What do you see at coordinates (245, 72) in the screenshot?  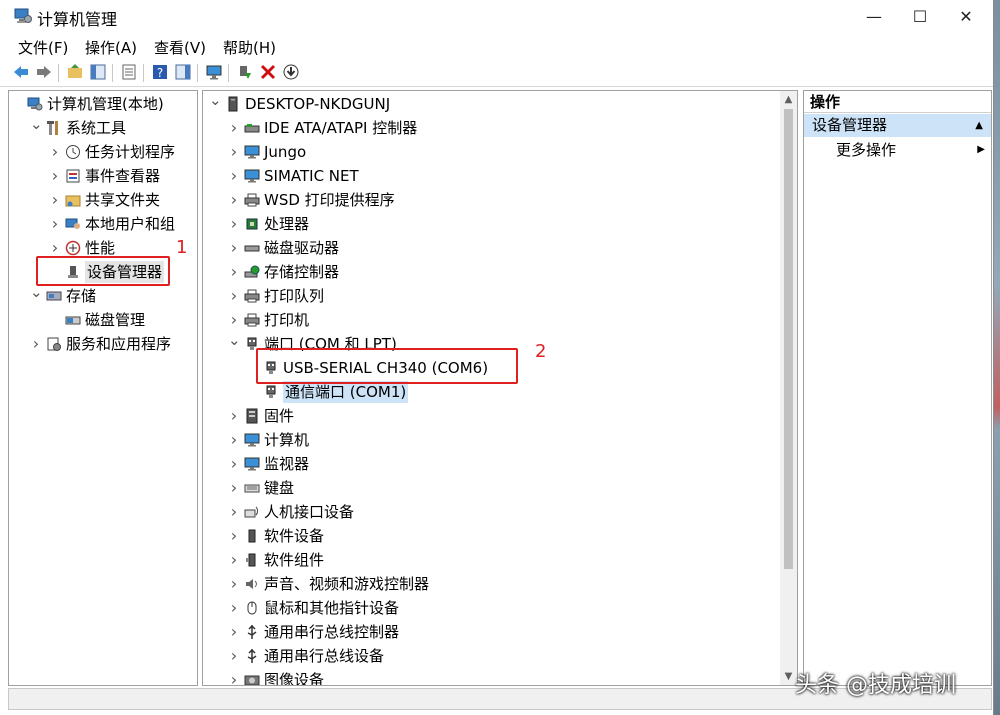 I see `enable-device-icon` at bounding box center [245, 72].